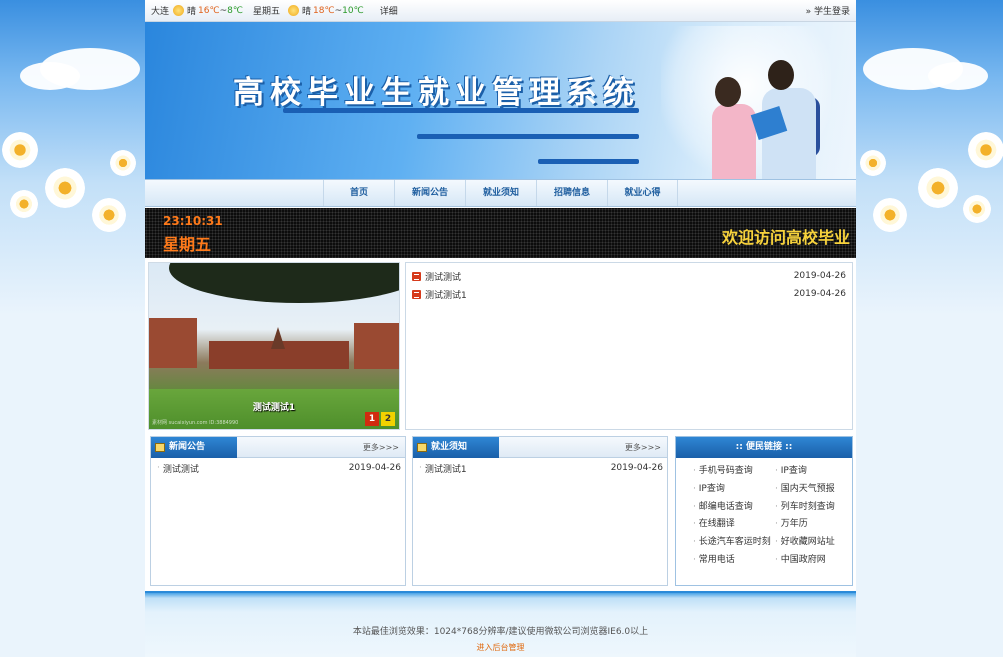  What do you see at coordinates (609, 276) in the screenshot?
I see `news-title: 测试测试` at bounding box center [609, 276].